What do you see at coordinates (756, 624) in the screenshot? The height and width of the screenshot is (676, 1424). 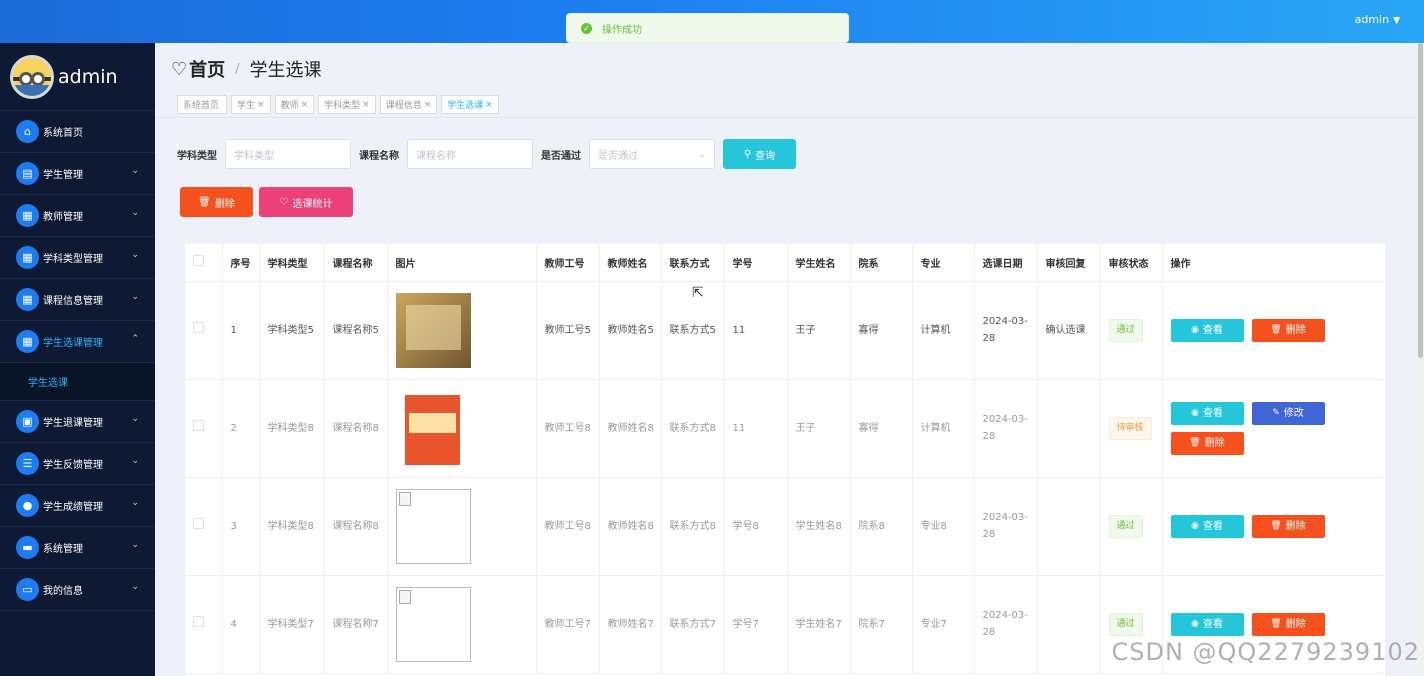 I see `cell-sno: 学号7` at bounding box center [756, 624].